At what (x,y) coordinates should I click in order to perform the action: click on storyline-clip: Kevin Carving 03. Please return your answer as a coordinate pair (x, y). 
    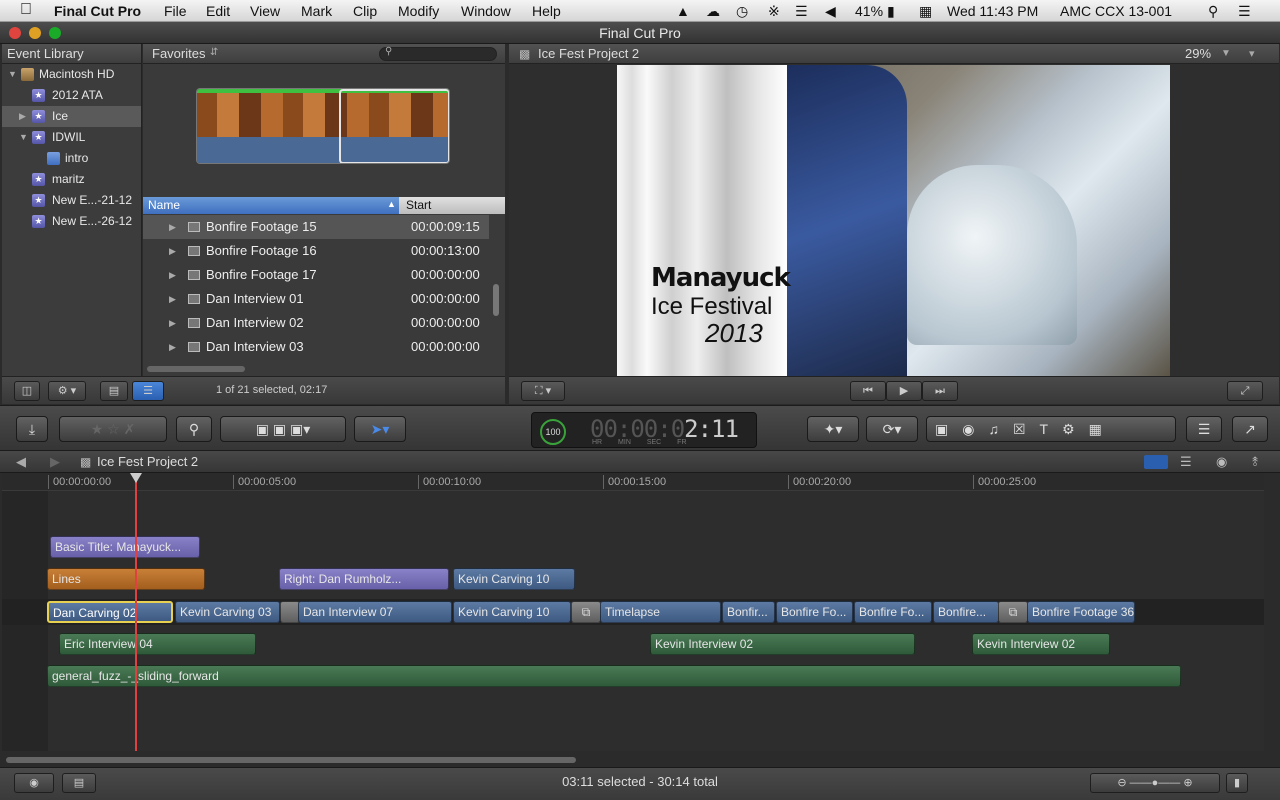
    Looking at the image, I should click on (227, 612).